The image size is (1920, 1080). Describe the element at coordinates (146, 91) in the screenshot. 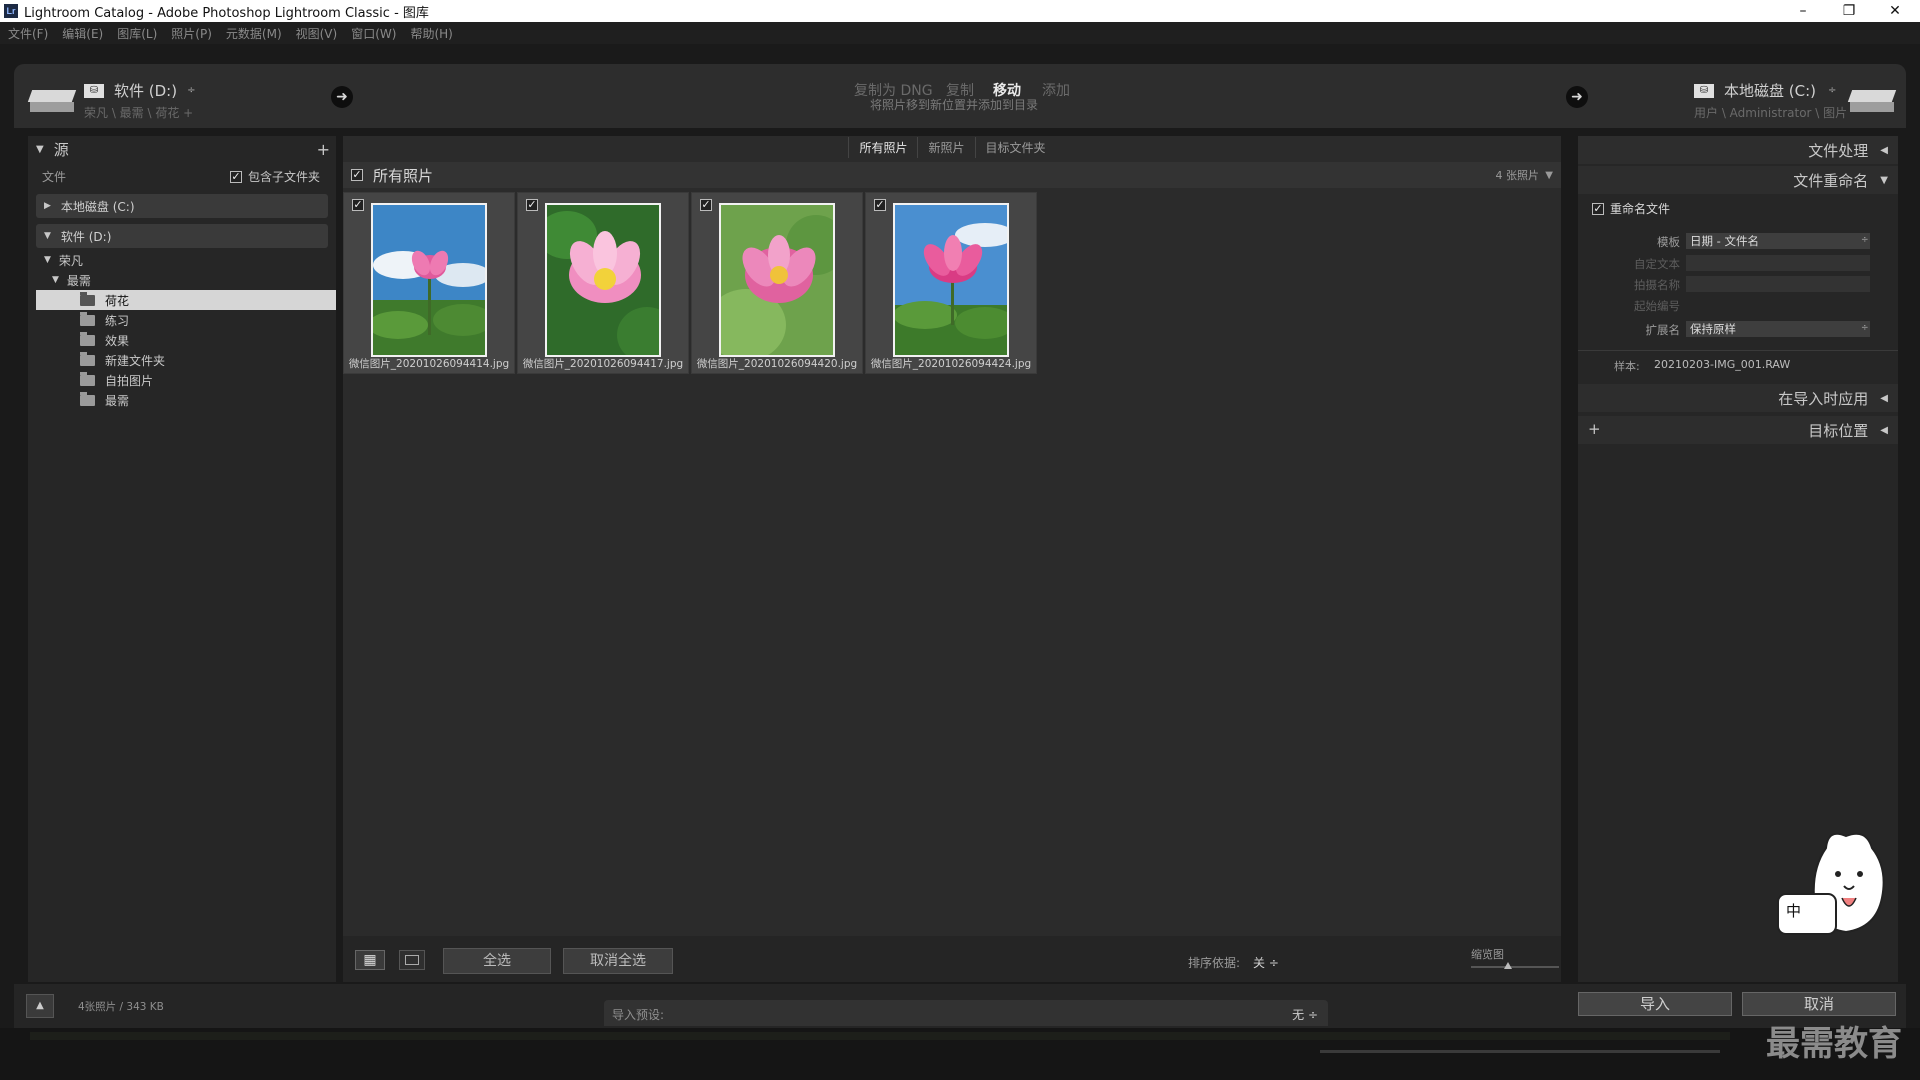

I see `source-drive-label: 软件 (D:)` at that location.